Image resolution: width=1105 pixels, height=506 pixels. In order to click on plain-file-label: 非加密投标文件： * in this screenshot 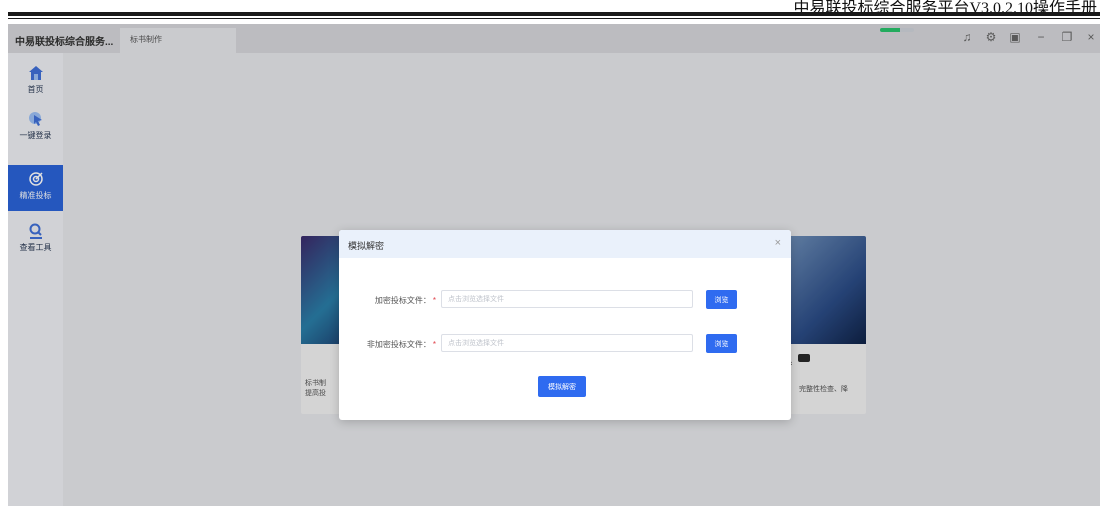, I will do `click(401, 344)`.